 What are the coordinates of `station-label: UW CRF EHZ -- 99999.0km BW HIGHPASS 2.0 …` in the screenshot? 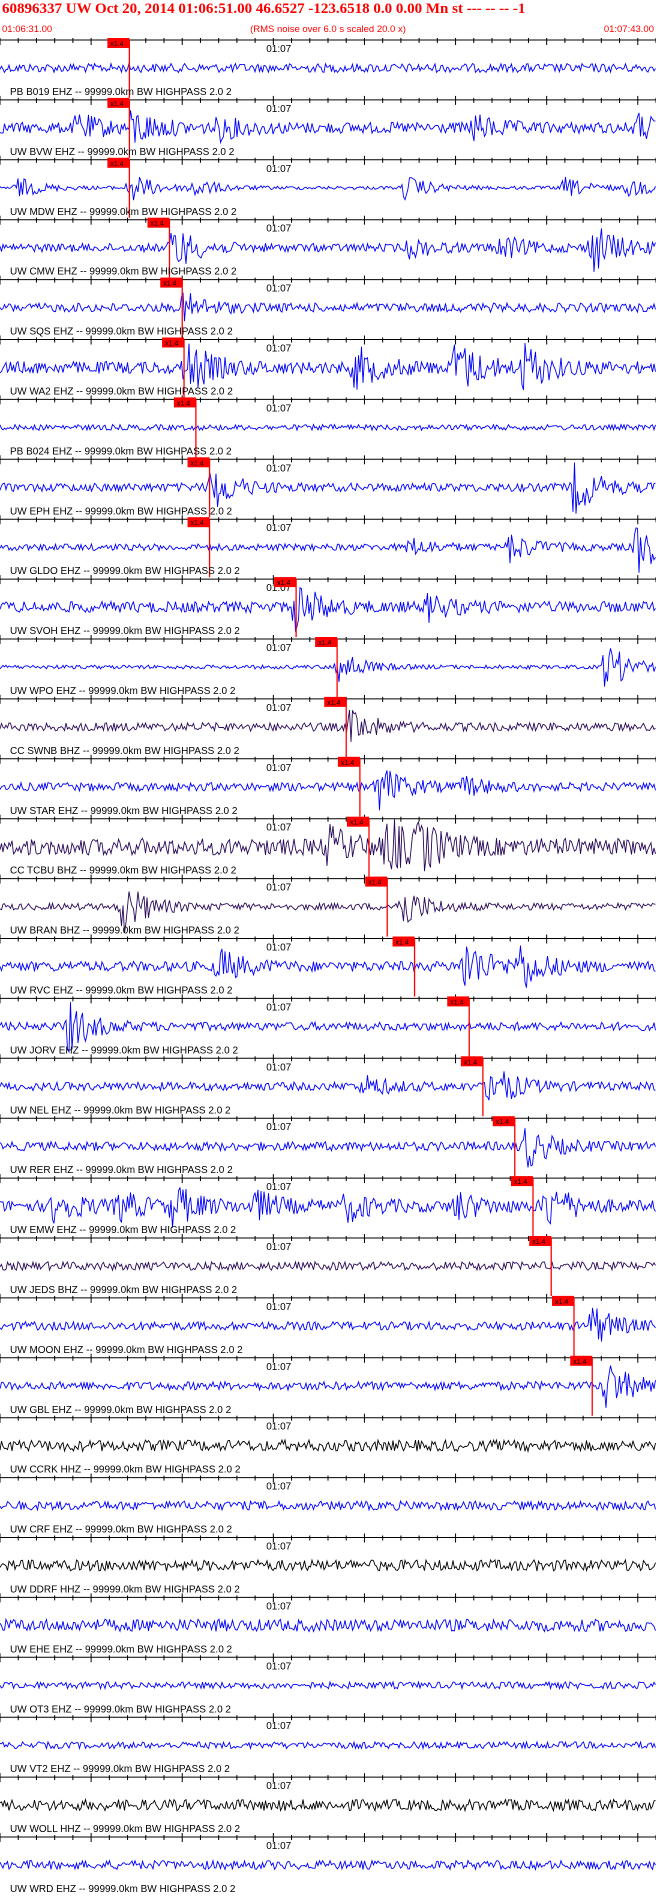 It's located at (121, 1530).